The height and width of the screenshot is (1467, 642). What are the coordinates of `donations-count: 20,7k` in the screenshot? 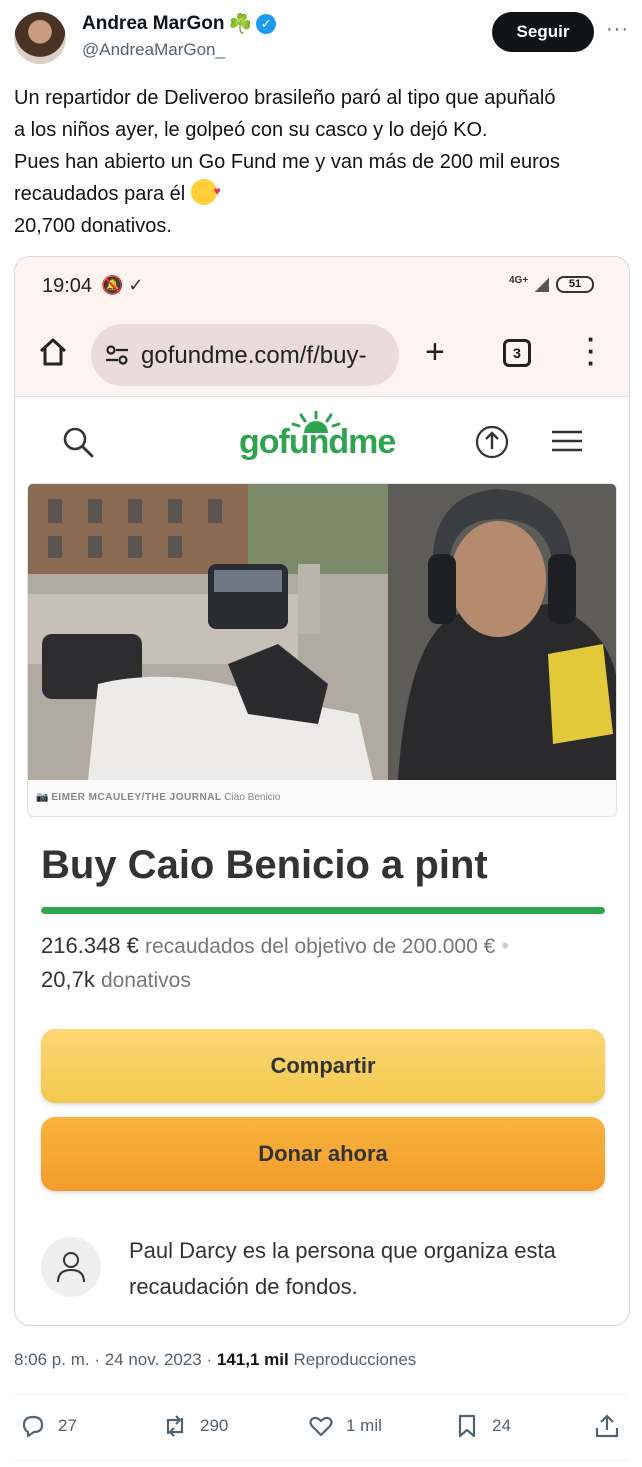 It's located at (68, 979).